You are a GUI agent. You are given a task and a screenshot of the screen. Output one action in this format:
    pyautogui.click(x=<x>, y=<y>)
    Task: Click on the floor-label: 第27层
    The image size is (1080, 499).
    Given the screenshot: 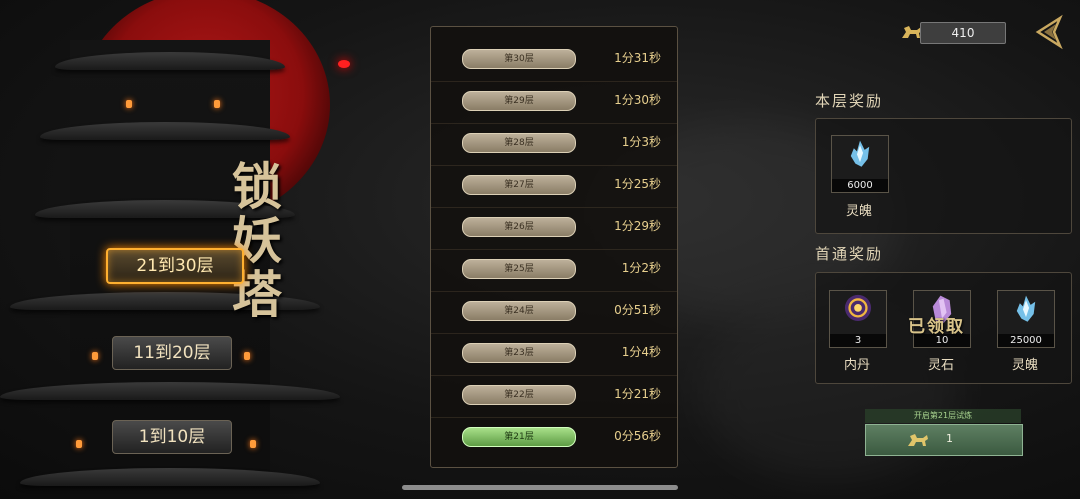 What is the action you would take?
    pyautogui.click(x=519, y=185)
    